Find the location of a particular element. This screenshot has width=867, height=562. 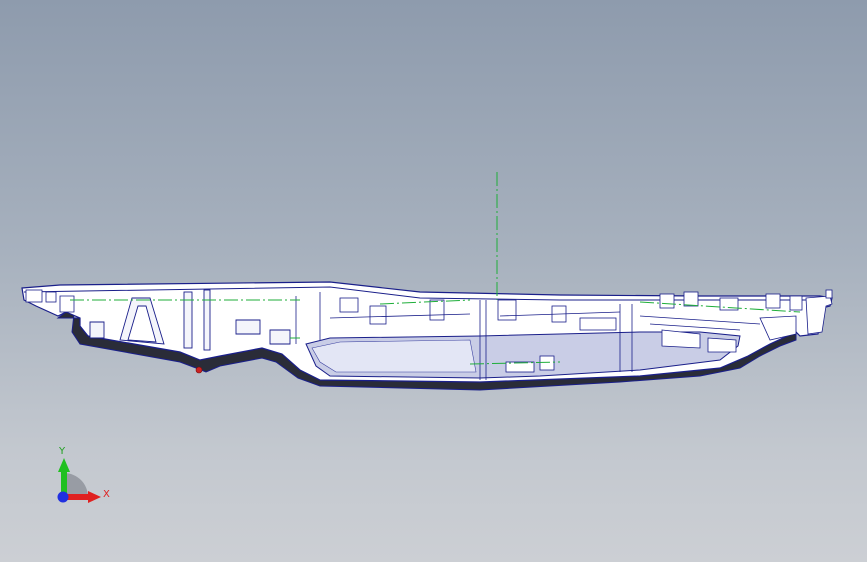

triad-z-axis is located at coordinates (63, 497).